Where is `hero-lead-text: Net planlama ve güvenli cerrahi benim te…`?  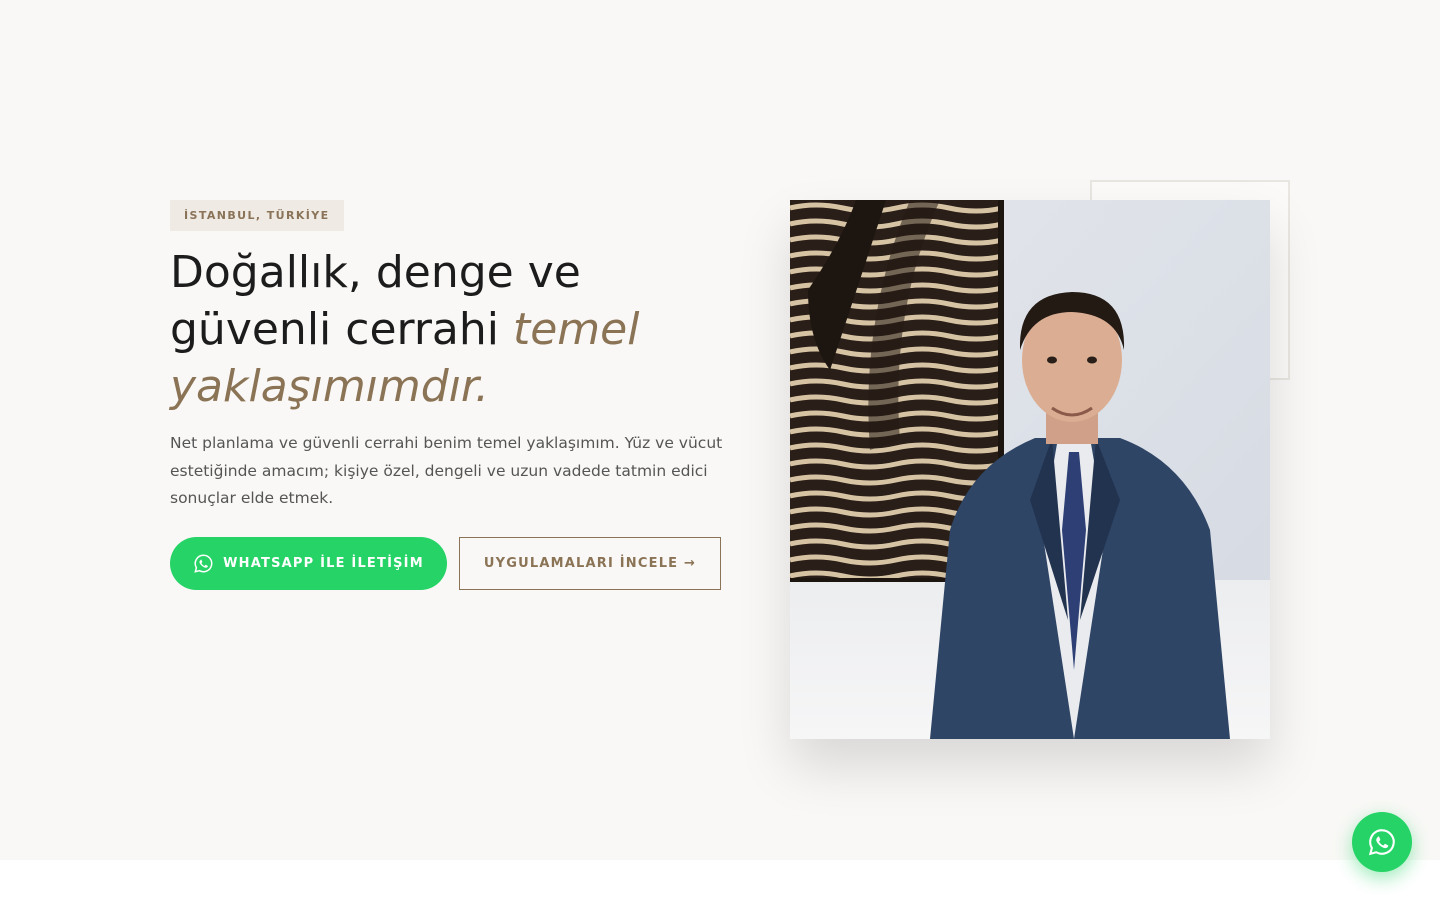
hero-lead-text: Net planlama ve güvenli cerrahi benim te… is located at coordinates (446, 470).